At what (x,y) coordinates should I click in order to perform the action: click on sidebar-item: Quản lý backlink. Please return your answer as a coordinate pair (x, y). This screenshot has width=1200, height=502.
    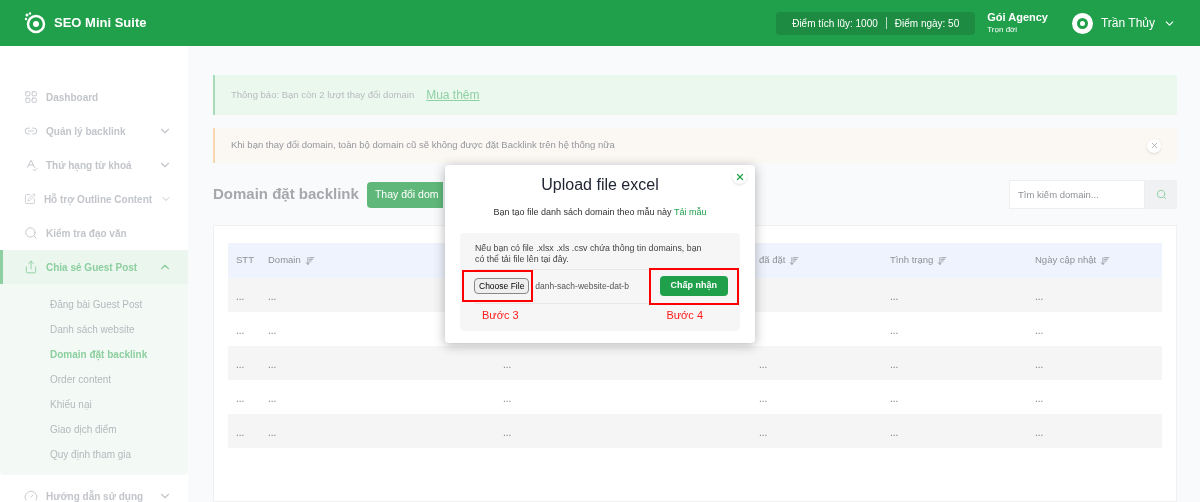
    Looking at the image, I should click on (94, 131).